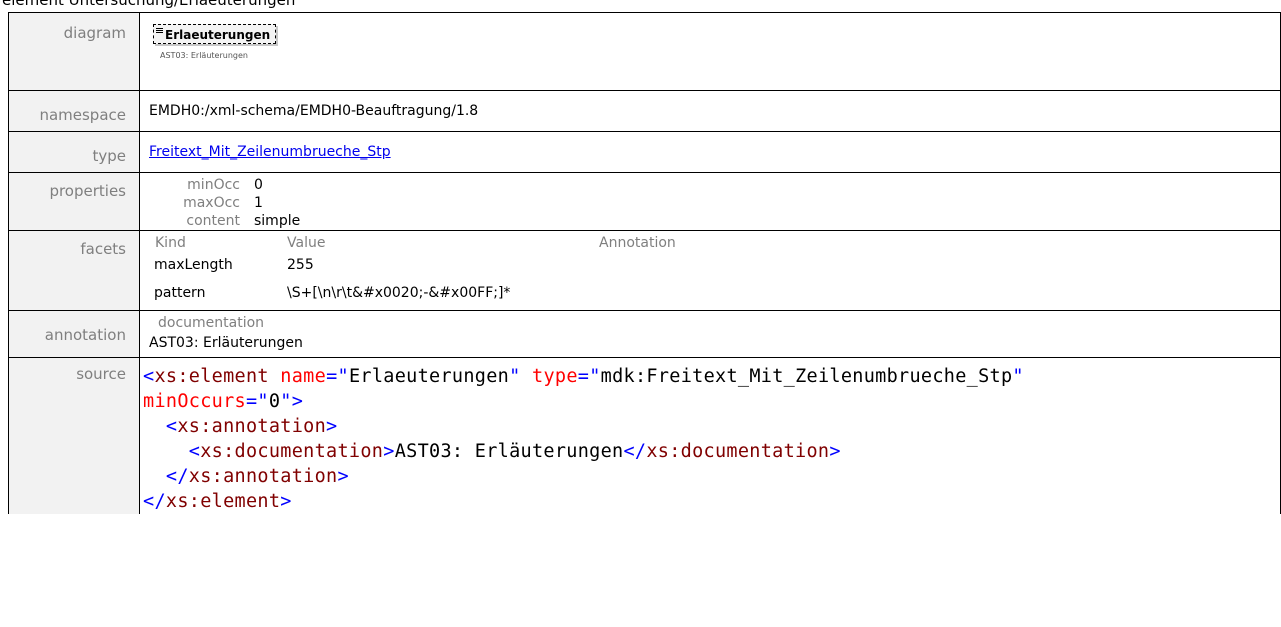 Image resolution: width=1281 pixels, height=627 pixels. I want to click on property-row: maxOcc 1, so click(714, 203).